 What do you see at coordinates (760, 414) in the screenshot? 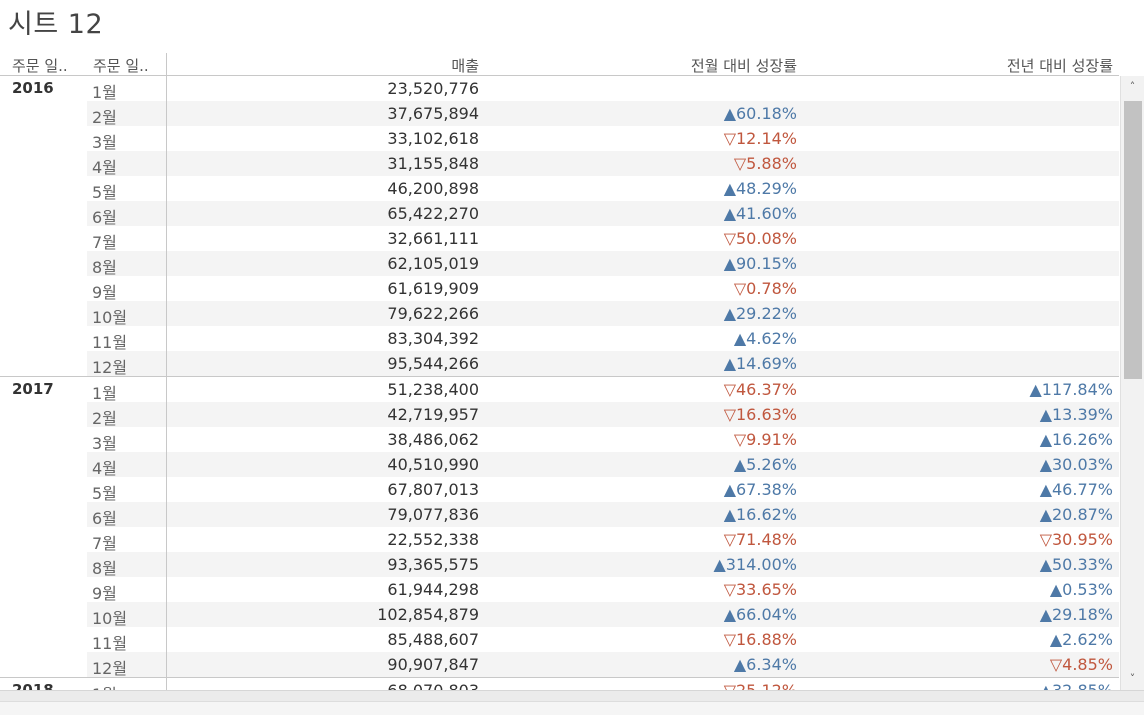
I see `mom-growth-cell: ▽16.63%` at bounding box center [760, 414].